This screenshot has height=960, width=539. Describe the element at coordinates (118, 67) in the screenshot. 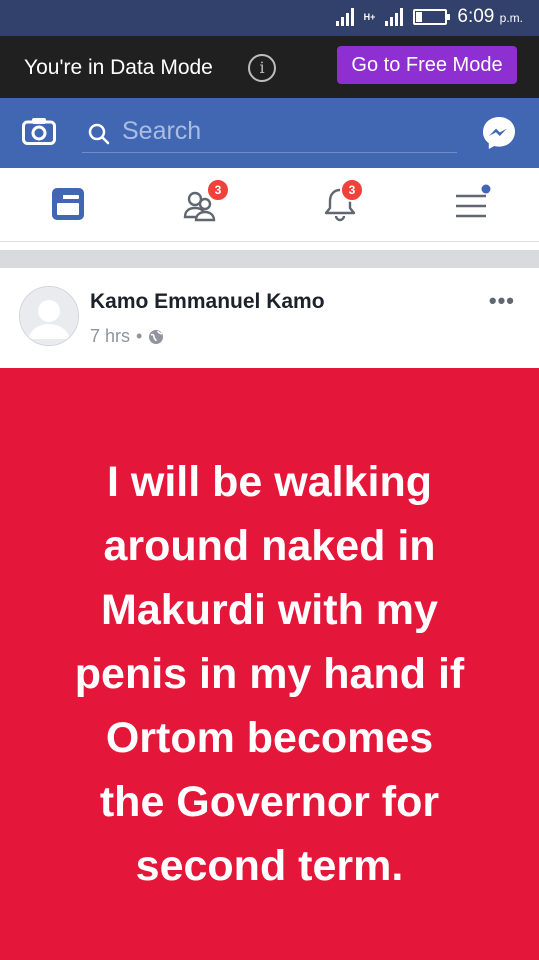

I see `data-mode-message: You're in Data Mode` at that location.